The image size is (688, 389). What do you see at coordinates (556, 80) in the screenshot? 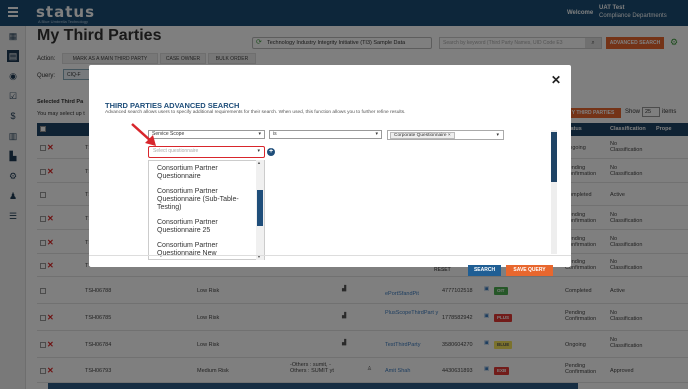
I see `close-icon: ✕` at bounding box center [556, 80].